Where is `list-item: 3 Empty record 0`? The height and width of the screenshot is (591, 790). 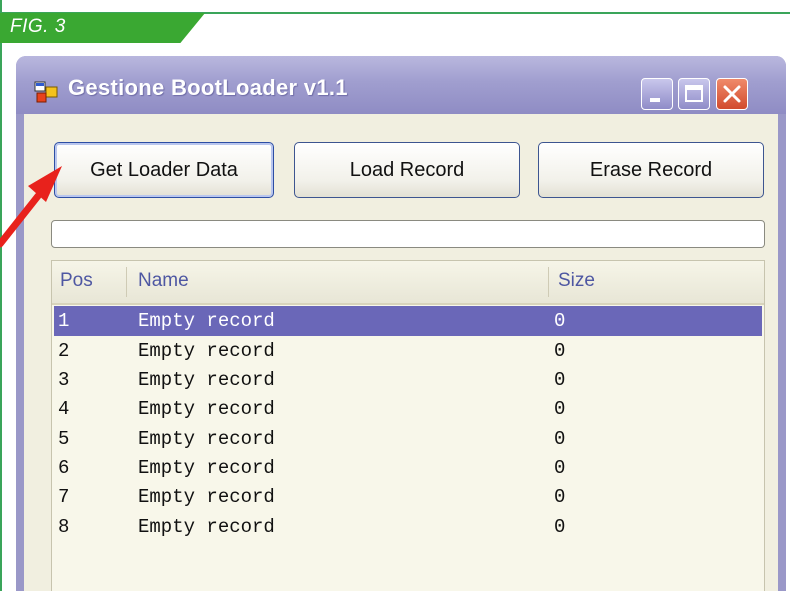 list-item: 3 Empty record 0 is located at coordinates (408, 380).